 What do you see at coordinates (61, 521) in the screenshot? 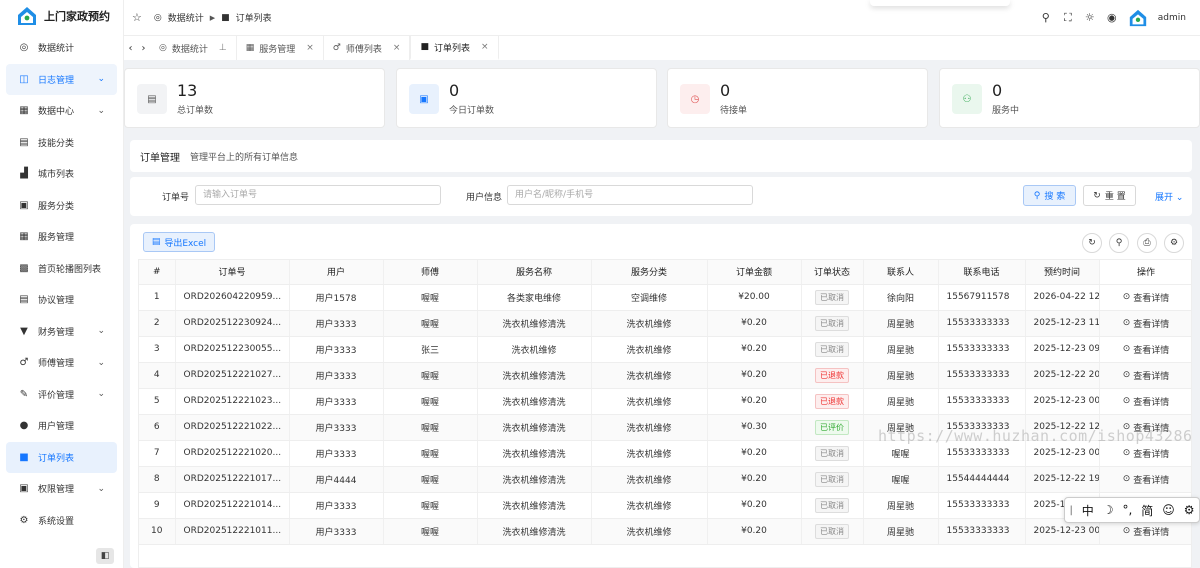
I see `sidebar-item-settings: ⚙ 系统设置` at bounding box center [61, 521].